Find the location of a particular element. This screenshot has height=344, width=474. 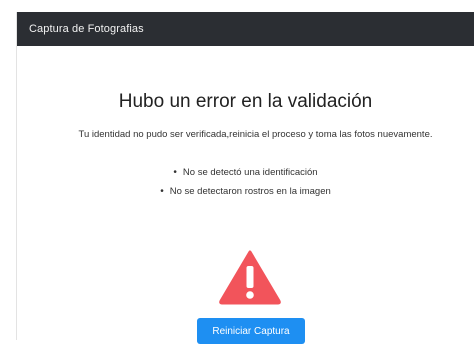

error-reason-item: No se detectó una identificación is located at coordinates (245, 172).